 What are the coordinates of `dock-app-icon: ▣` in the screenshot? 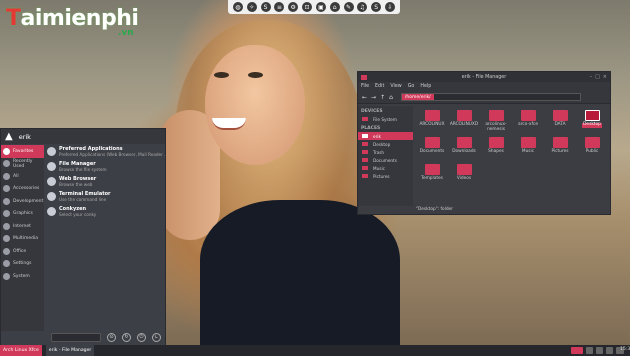 It's located at (320, 7).